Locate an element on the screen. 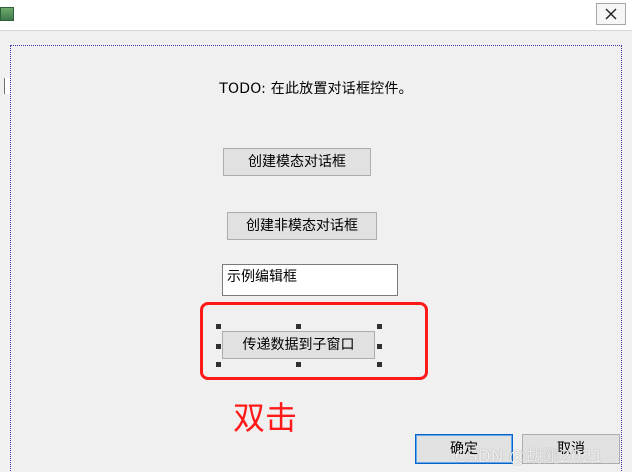 The image size is (632, 472). annotation-highlight-box is located at coordinates (314, 341).